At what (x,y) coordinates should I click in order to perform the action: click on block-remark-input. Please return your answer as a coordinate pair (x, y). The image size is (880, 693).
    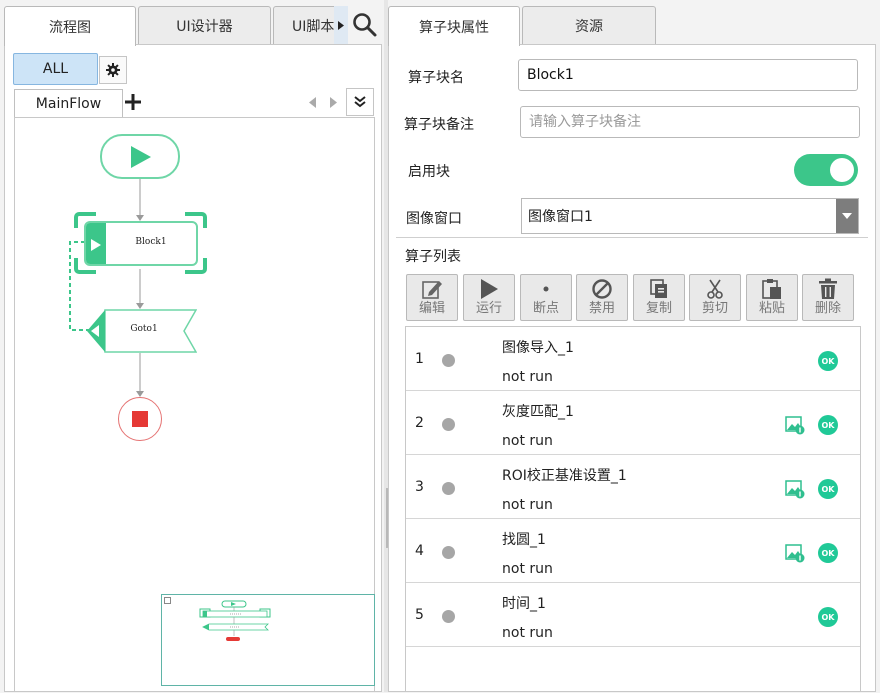
    Looking at the image, I should click on (690, 122).